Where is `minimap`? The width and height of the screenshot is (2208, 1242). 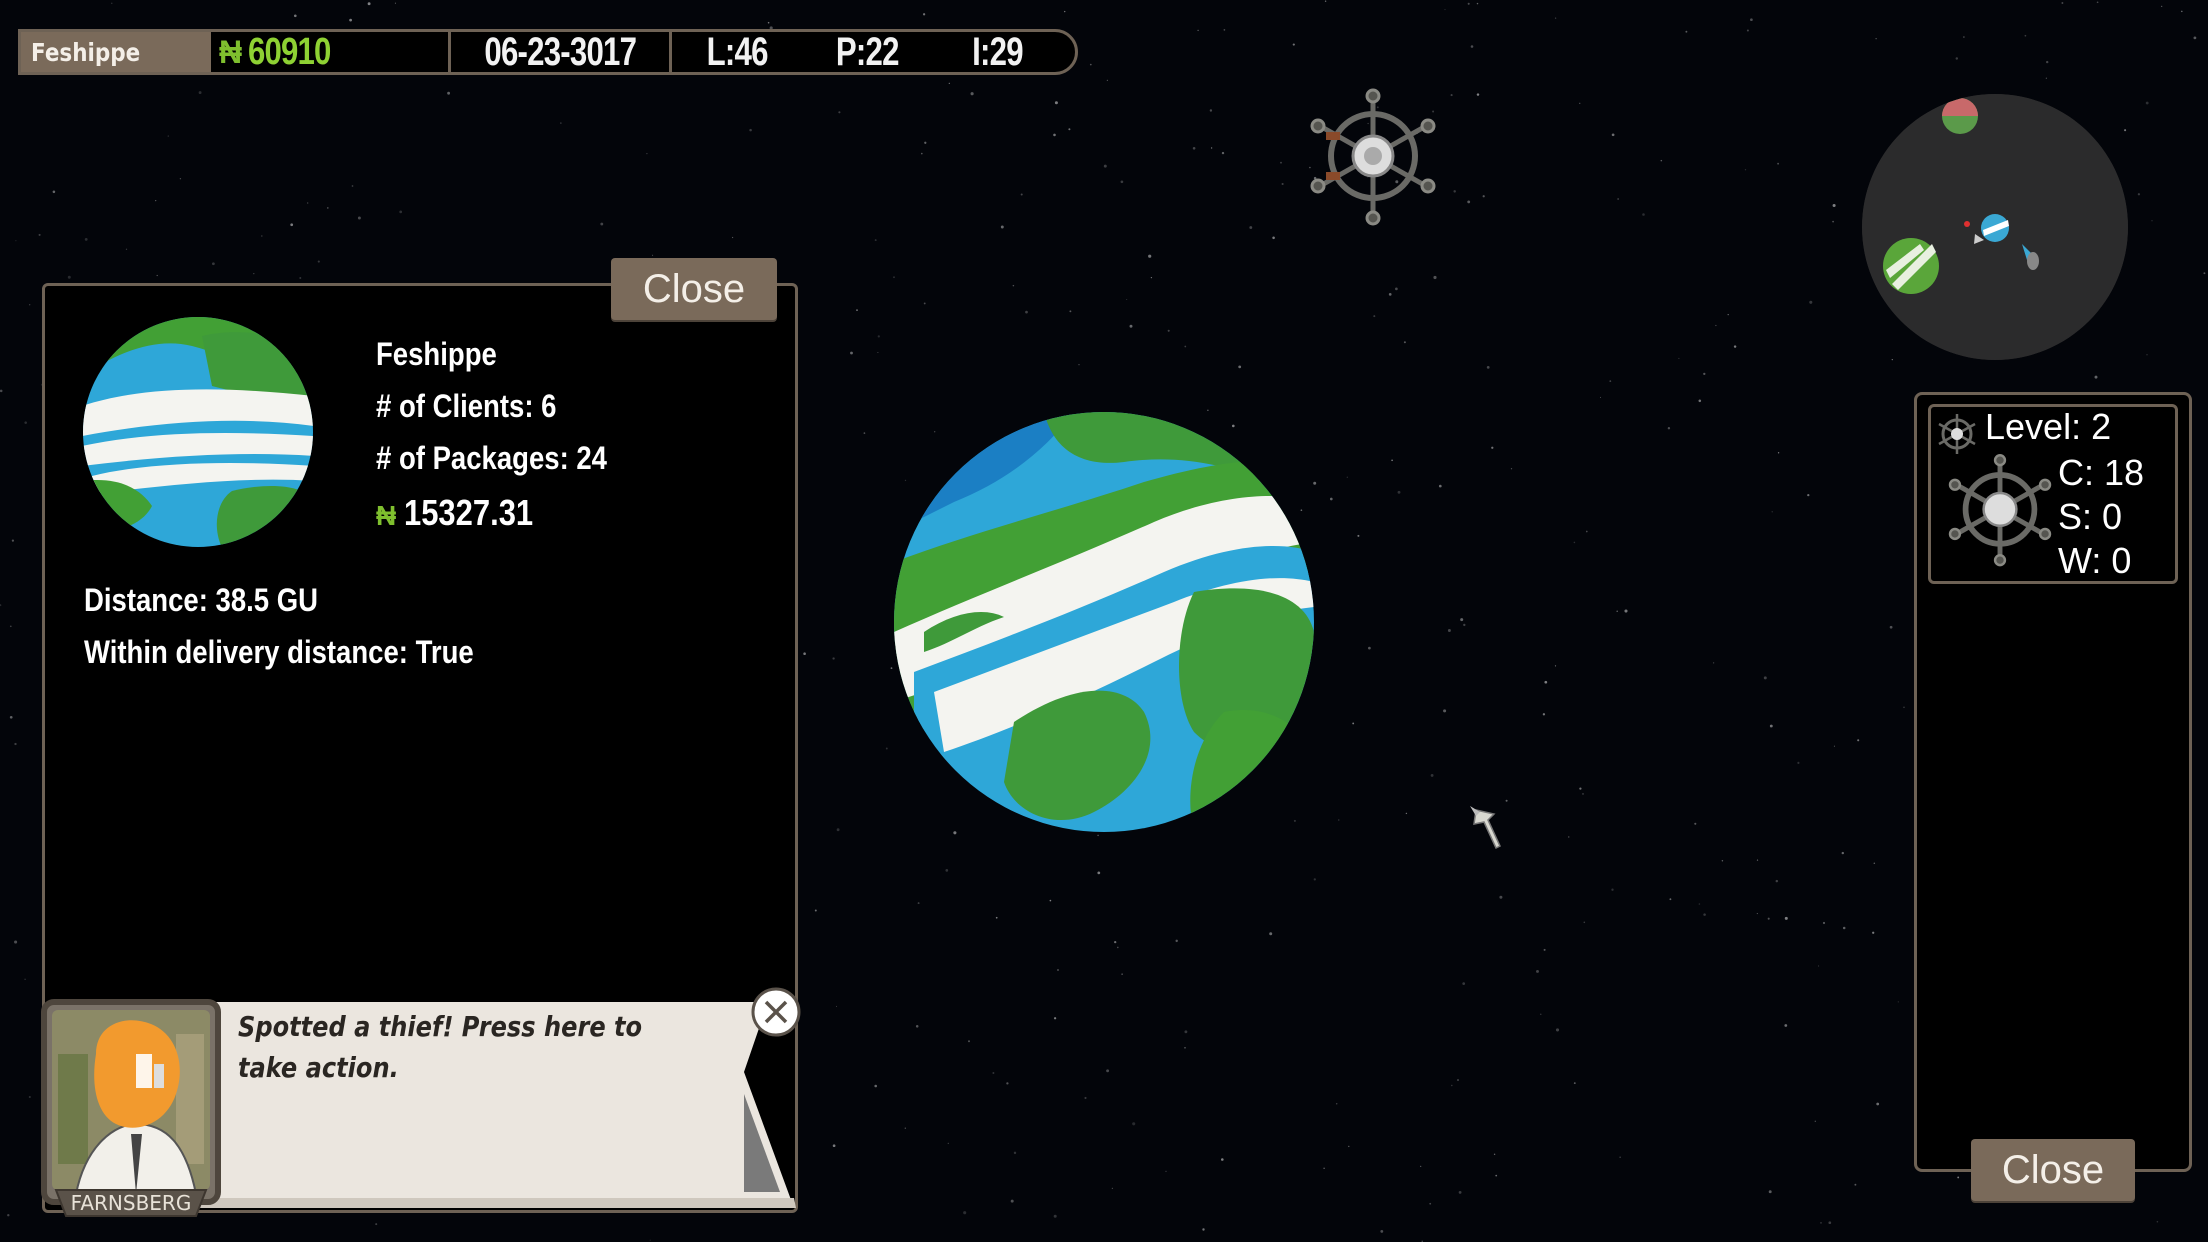
minimap is located at coordinates (1995, 227).